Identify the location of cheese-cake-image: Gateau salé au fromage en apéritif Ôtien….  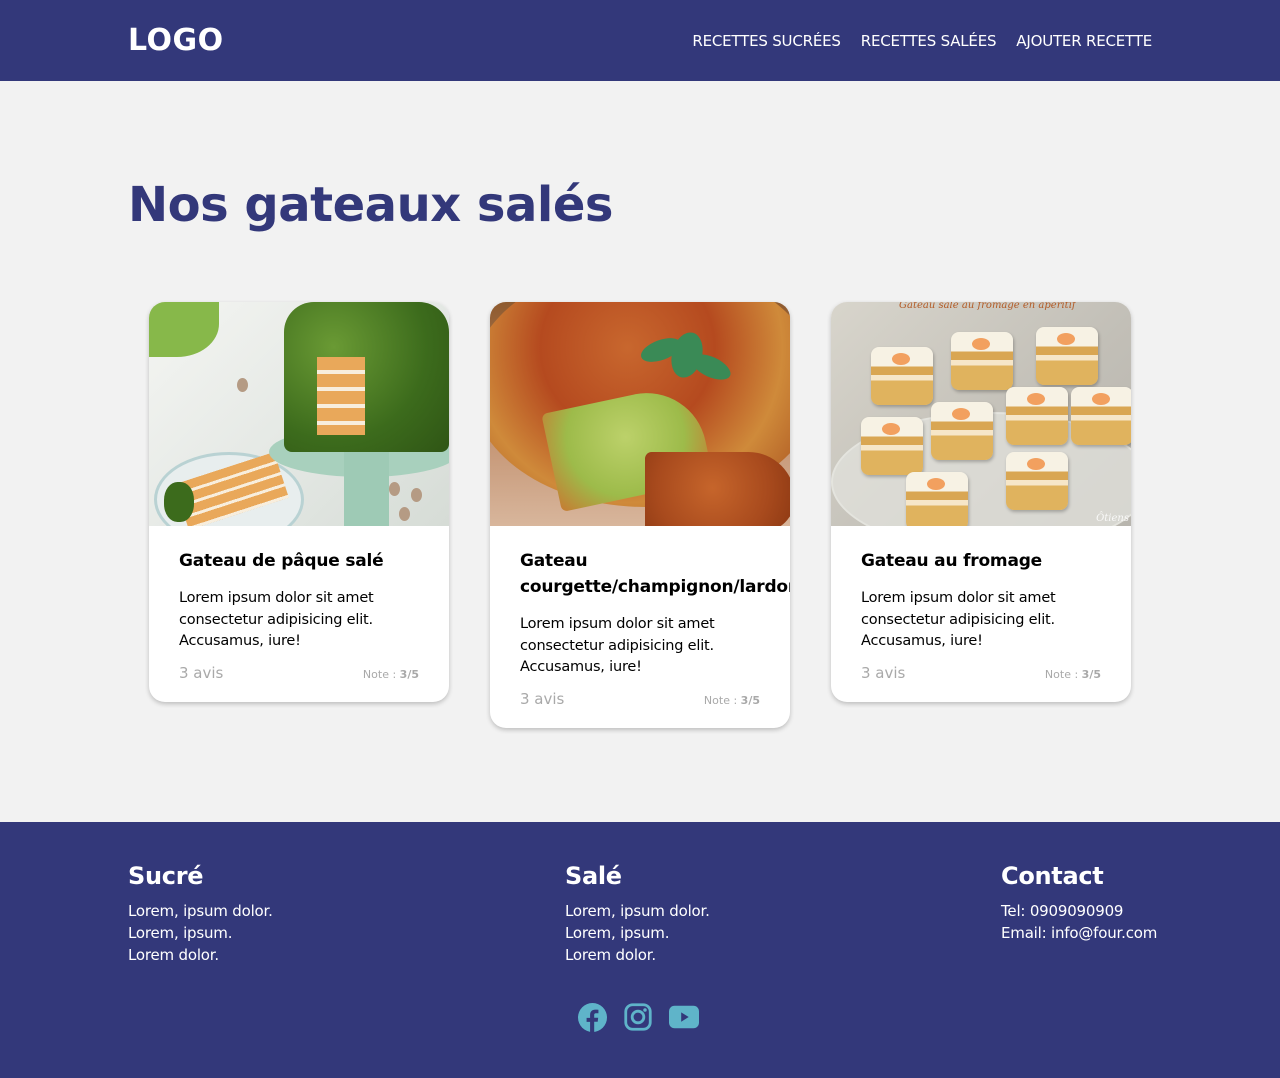
(981, 414).